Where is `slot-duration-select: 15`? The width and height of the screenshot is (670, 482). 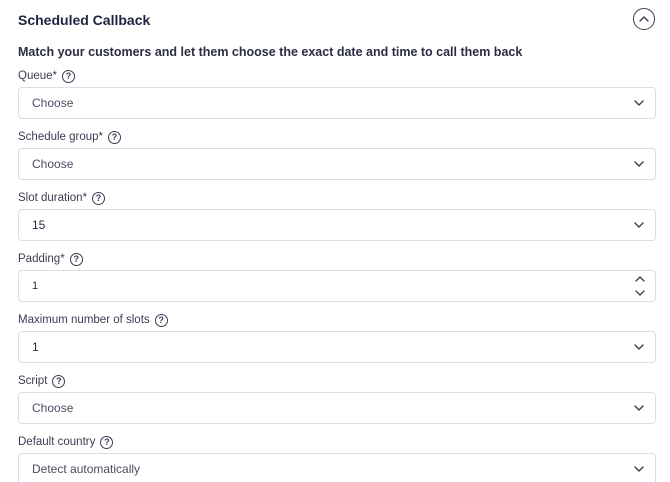 slot-duration-select: 15 is located at coordinates (337, 225).